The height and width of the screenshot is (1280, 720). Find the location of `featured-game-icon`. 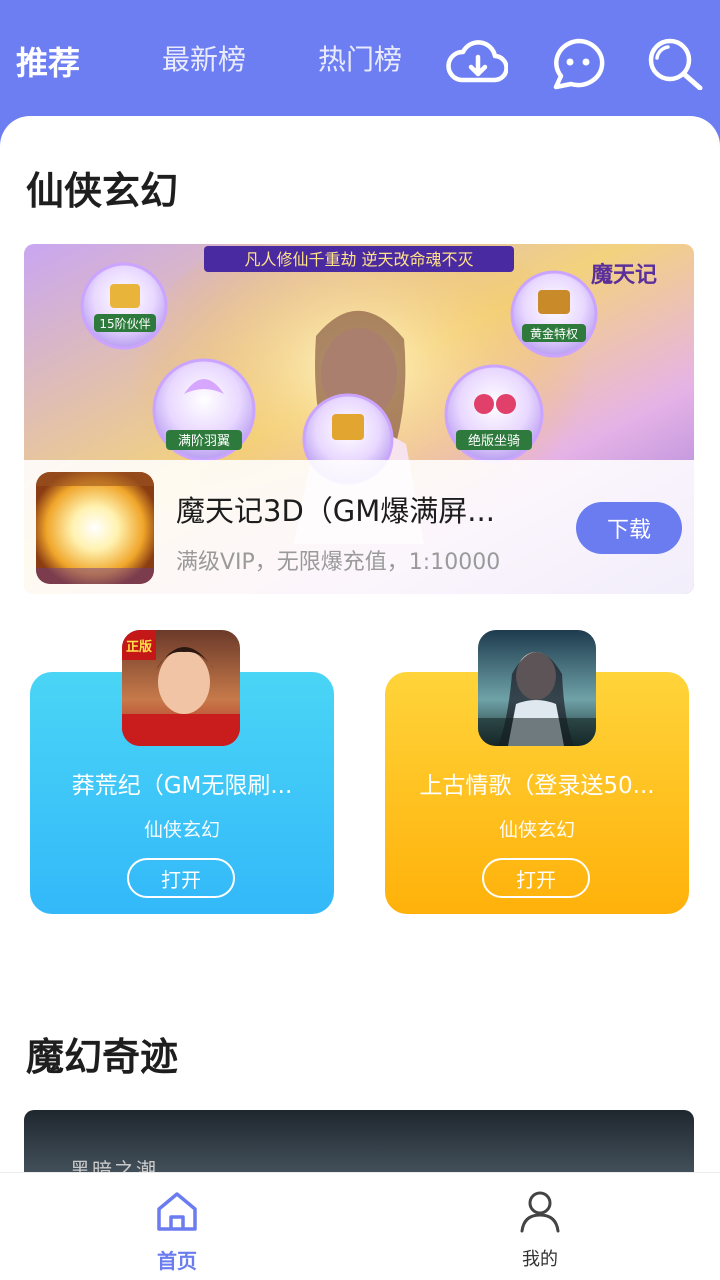

featured-game-icon is located at coordinates (95, 528).